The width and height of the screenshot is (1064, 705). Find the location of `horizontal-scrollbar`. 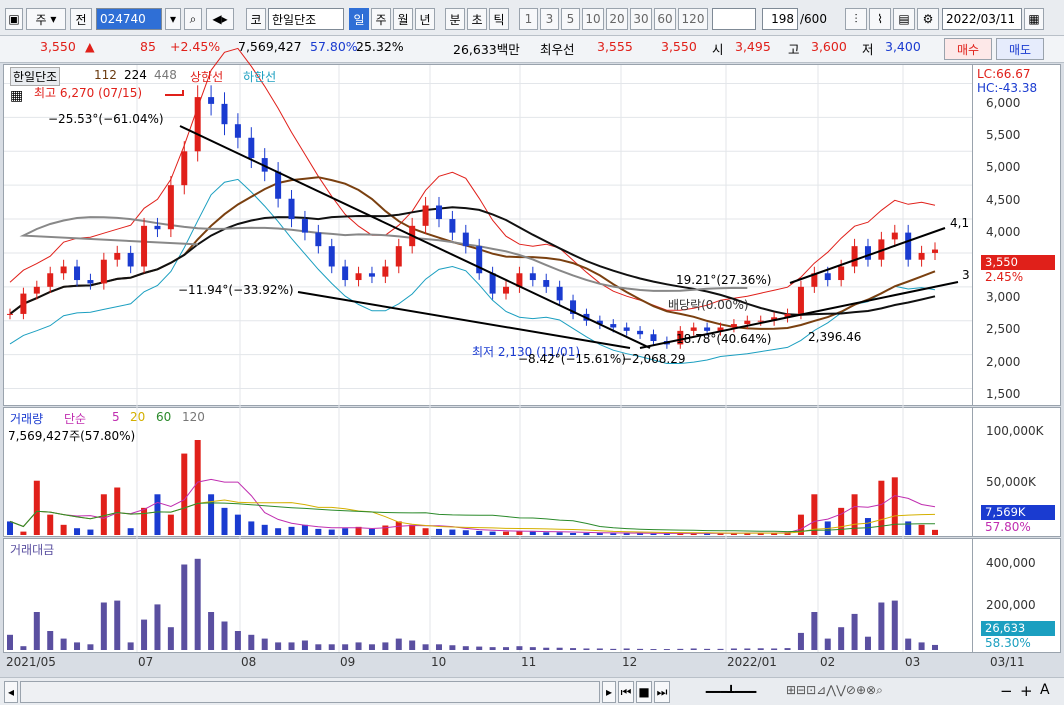

horizontal-scrollbar is located at coordinates (310, 692).